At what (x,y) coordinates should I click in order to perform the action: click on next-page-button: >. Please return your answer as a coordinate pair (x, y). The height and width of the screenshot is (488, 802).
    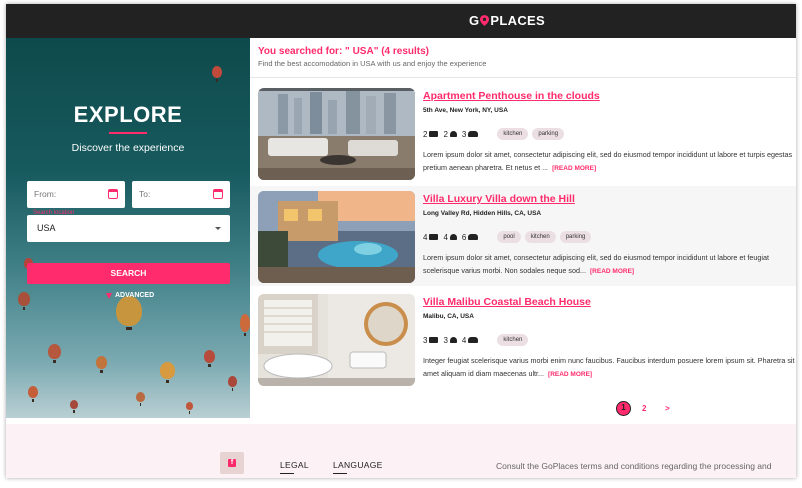
    Looking at the image, I should click on (667, 408).